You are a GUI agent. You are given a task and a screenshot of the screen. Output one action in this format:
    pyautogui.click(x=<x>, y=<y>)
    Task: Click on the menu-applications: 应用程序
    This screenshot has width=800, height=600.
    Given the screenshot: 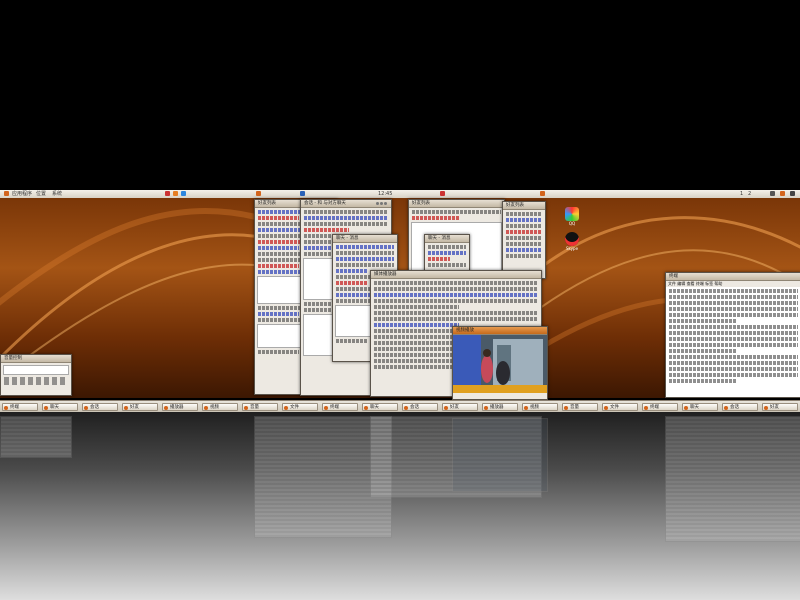 What is the action you would take?
    pyautogui.click(x=22, y=194)
    